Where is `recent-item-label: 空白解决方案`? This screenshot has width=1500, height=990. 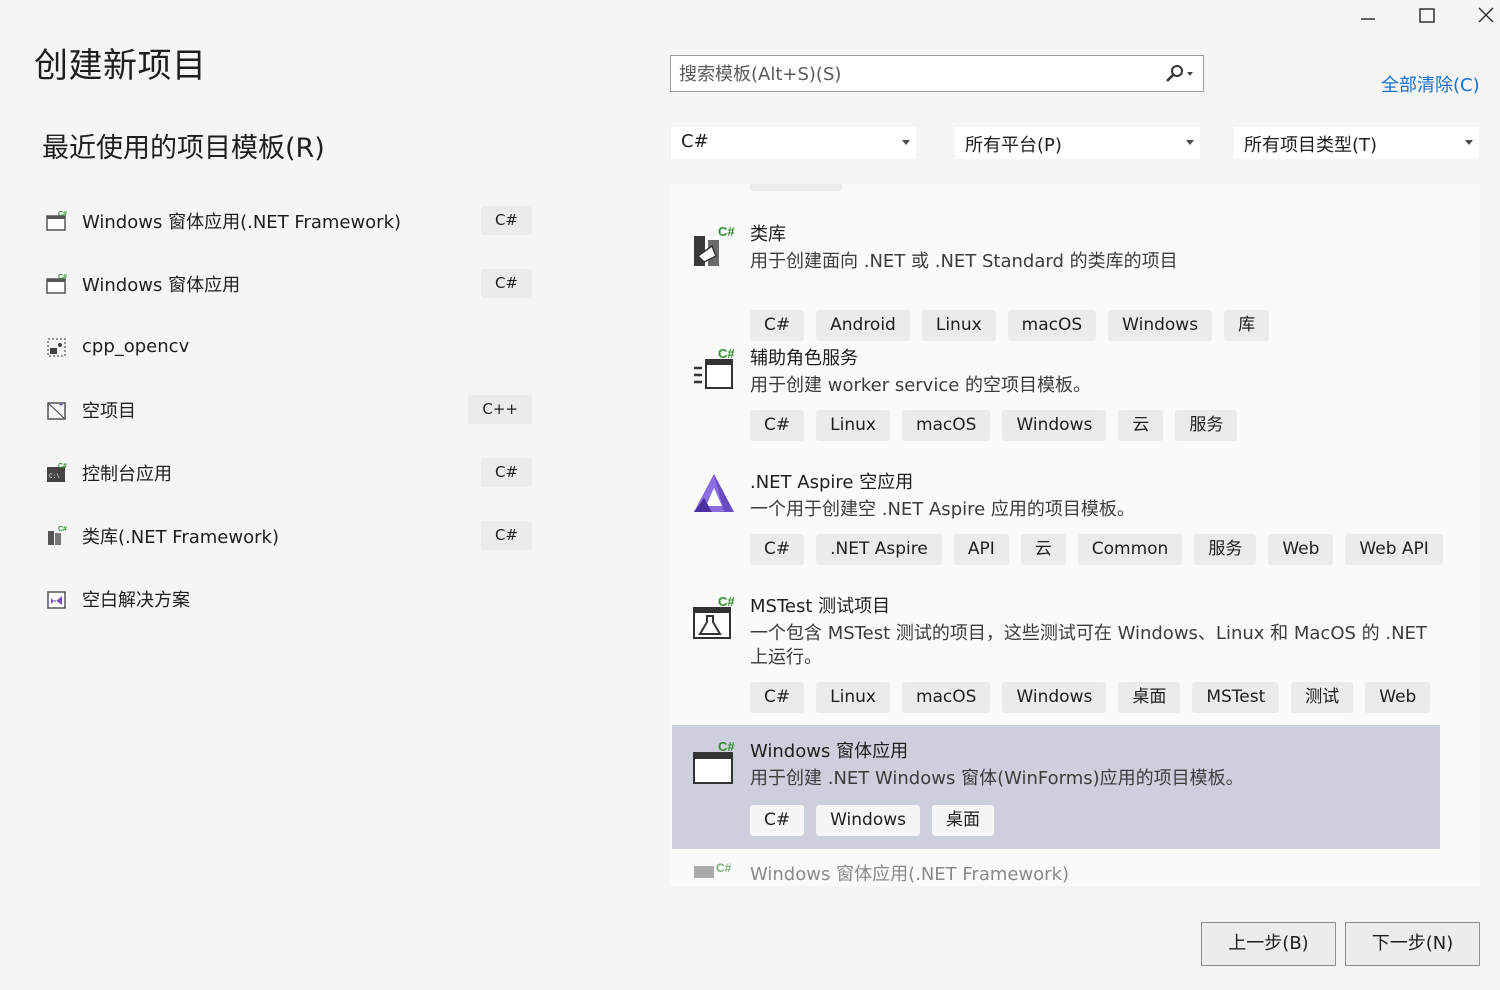
recent-item-label: 空白解决方案 is located at coordinates (136, 600).